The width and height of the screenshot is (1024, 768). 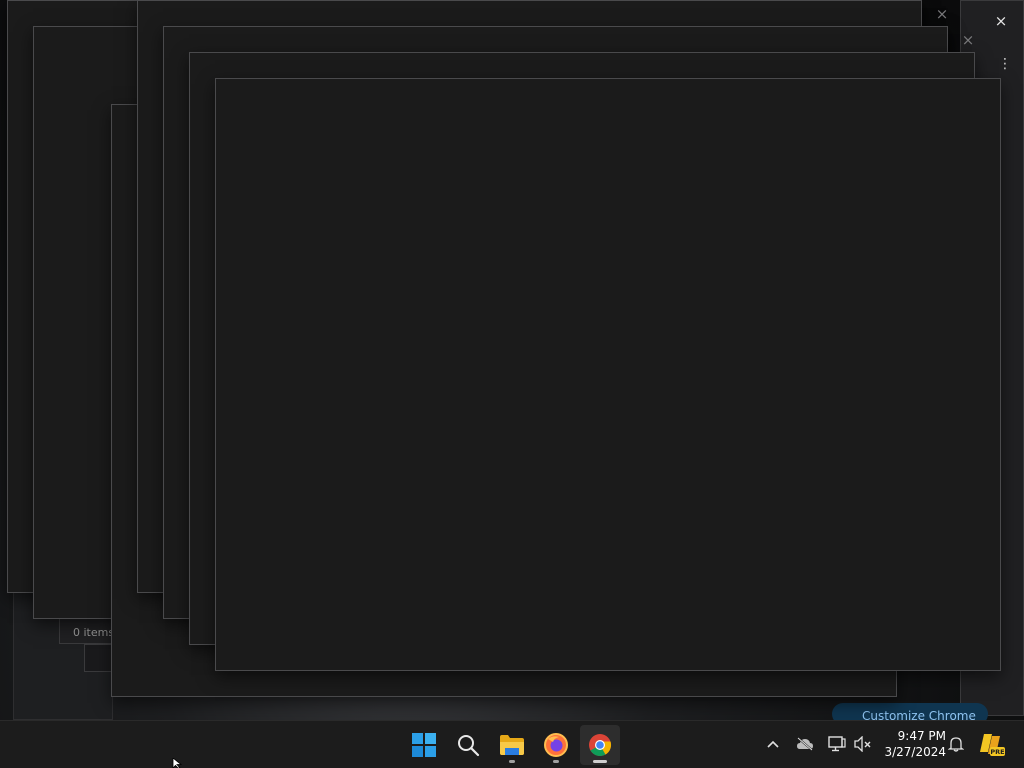 I want to click on chrome-button, so click(x=600, y=745).